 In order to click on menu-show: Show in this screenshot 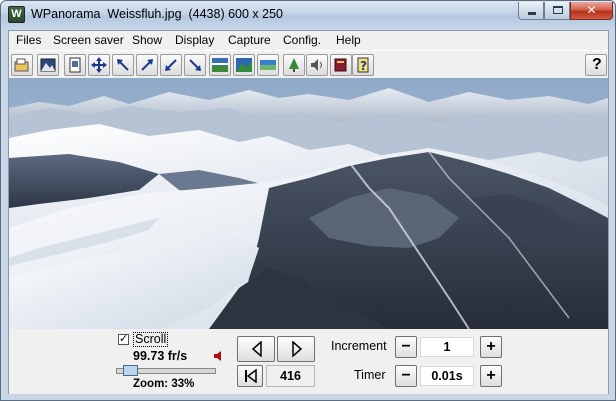, I will do `click(147, 40)`.